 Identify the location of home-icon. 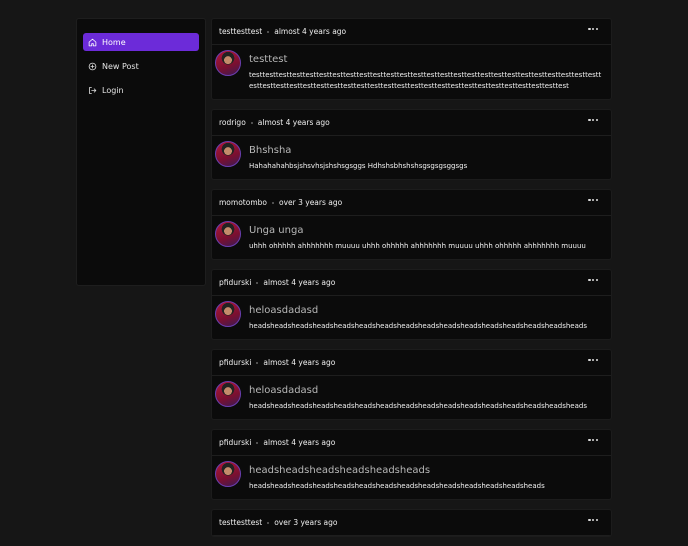
(92, 42).